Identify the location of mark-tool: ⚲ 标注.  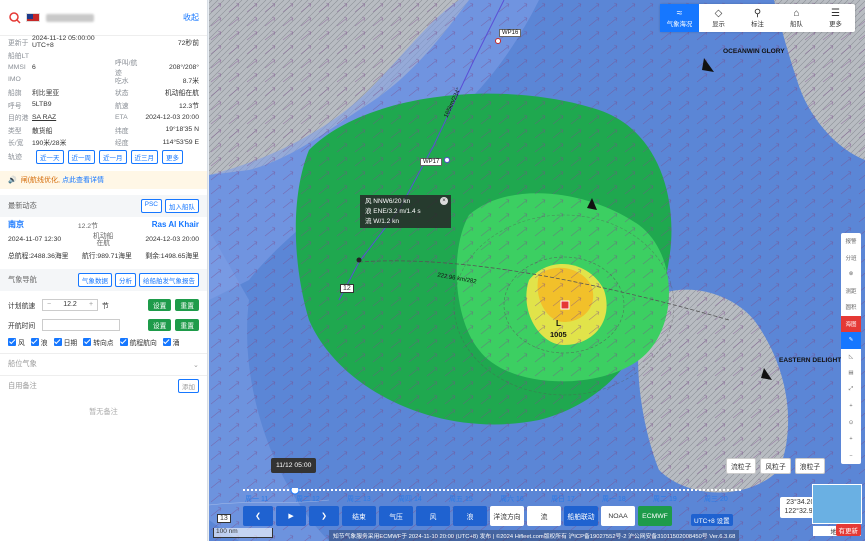
(757, 18).